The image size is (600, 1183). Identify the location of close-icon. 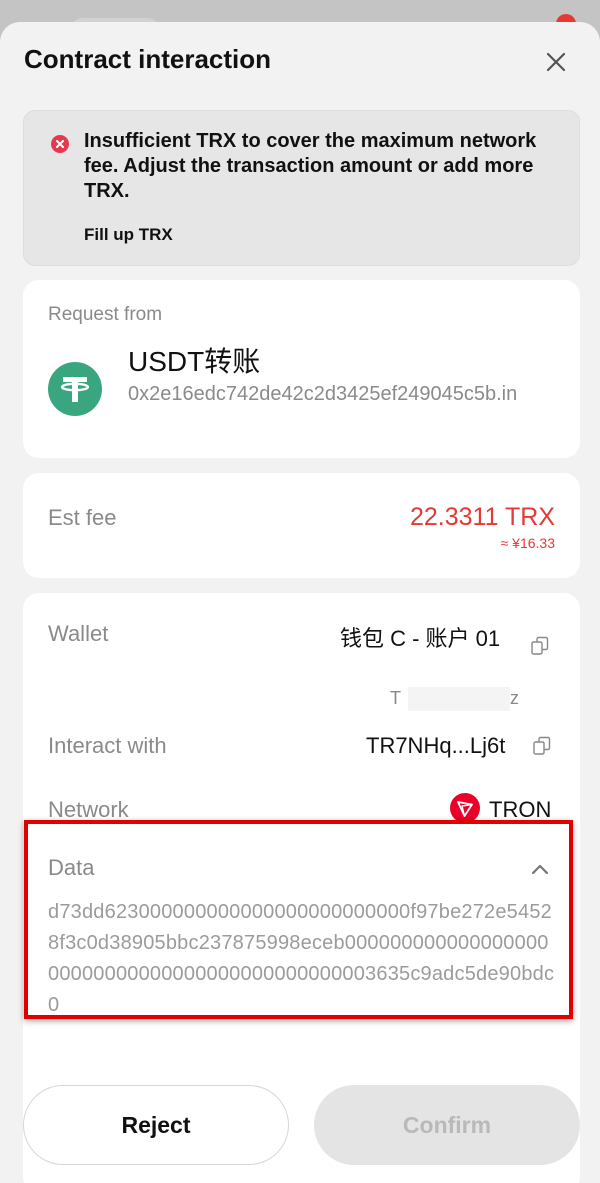
(556, 62).